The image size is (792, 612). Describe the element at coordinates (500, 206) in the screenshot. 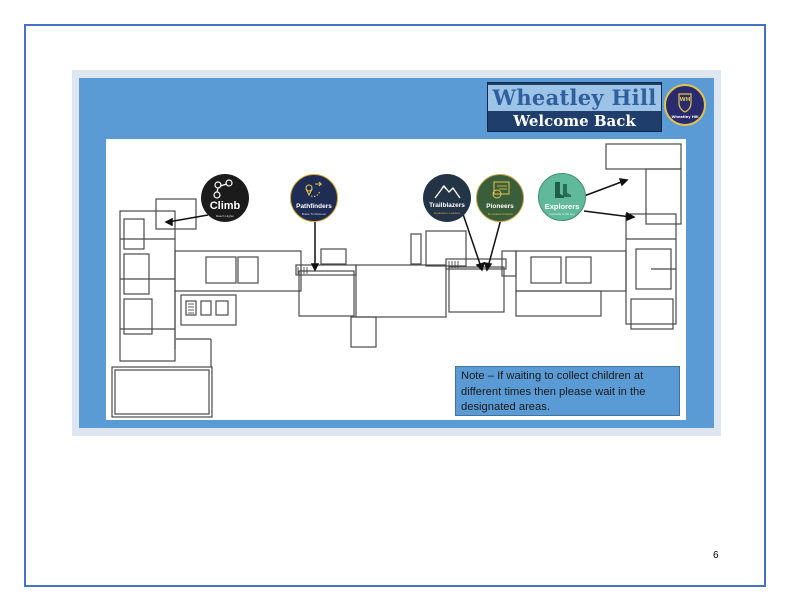

I see `group-pioneers-label: Pioneers` at that location.